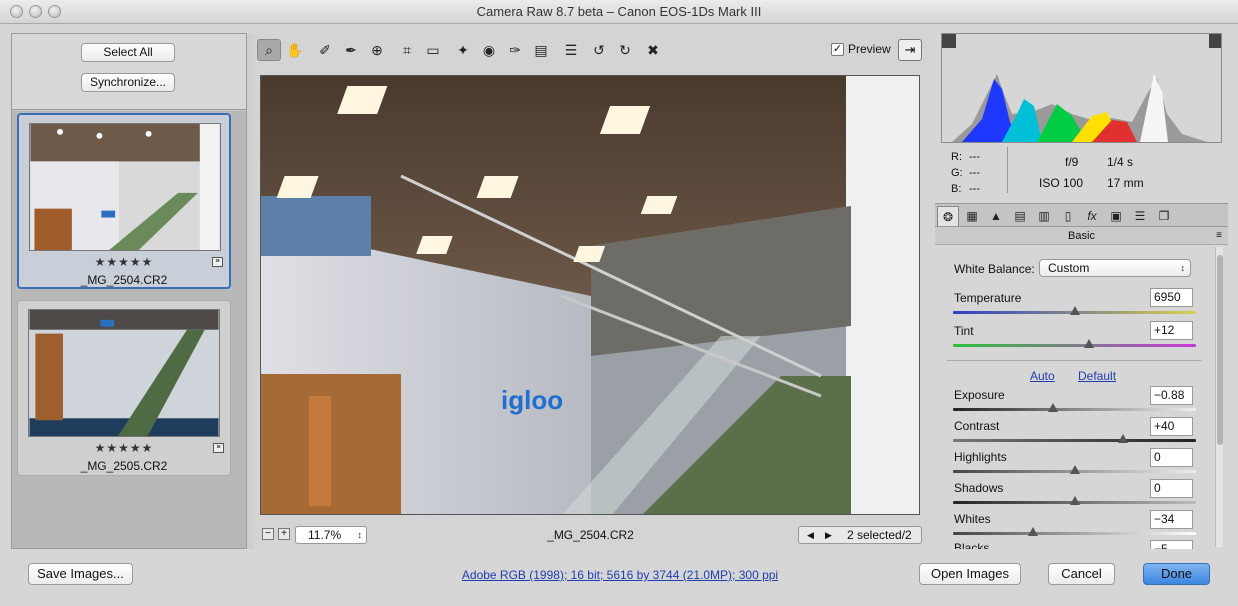  I want to click on white-balance-value: Custom, so click(1069, 268).